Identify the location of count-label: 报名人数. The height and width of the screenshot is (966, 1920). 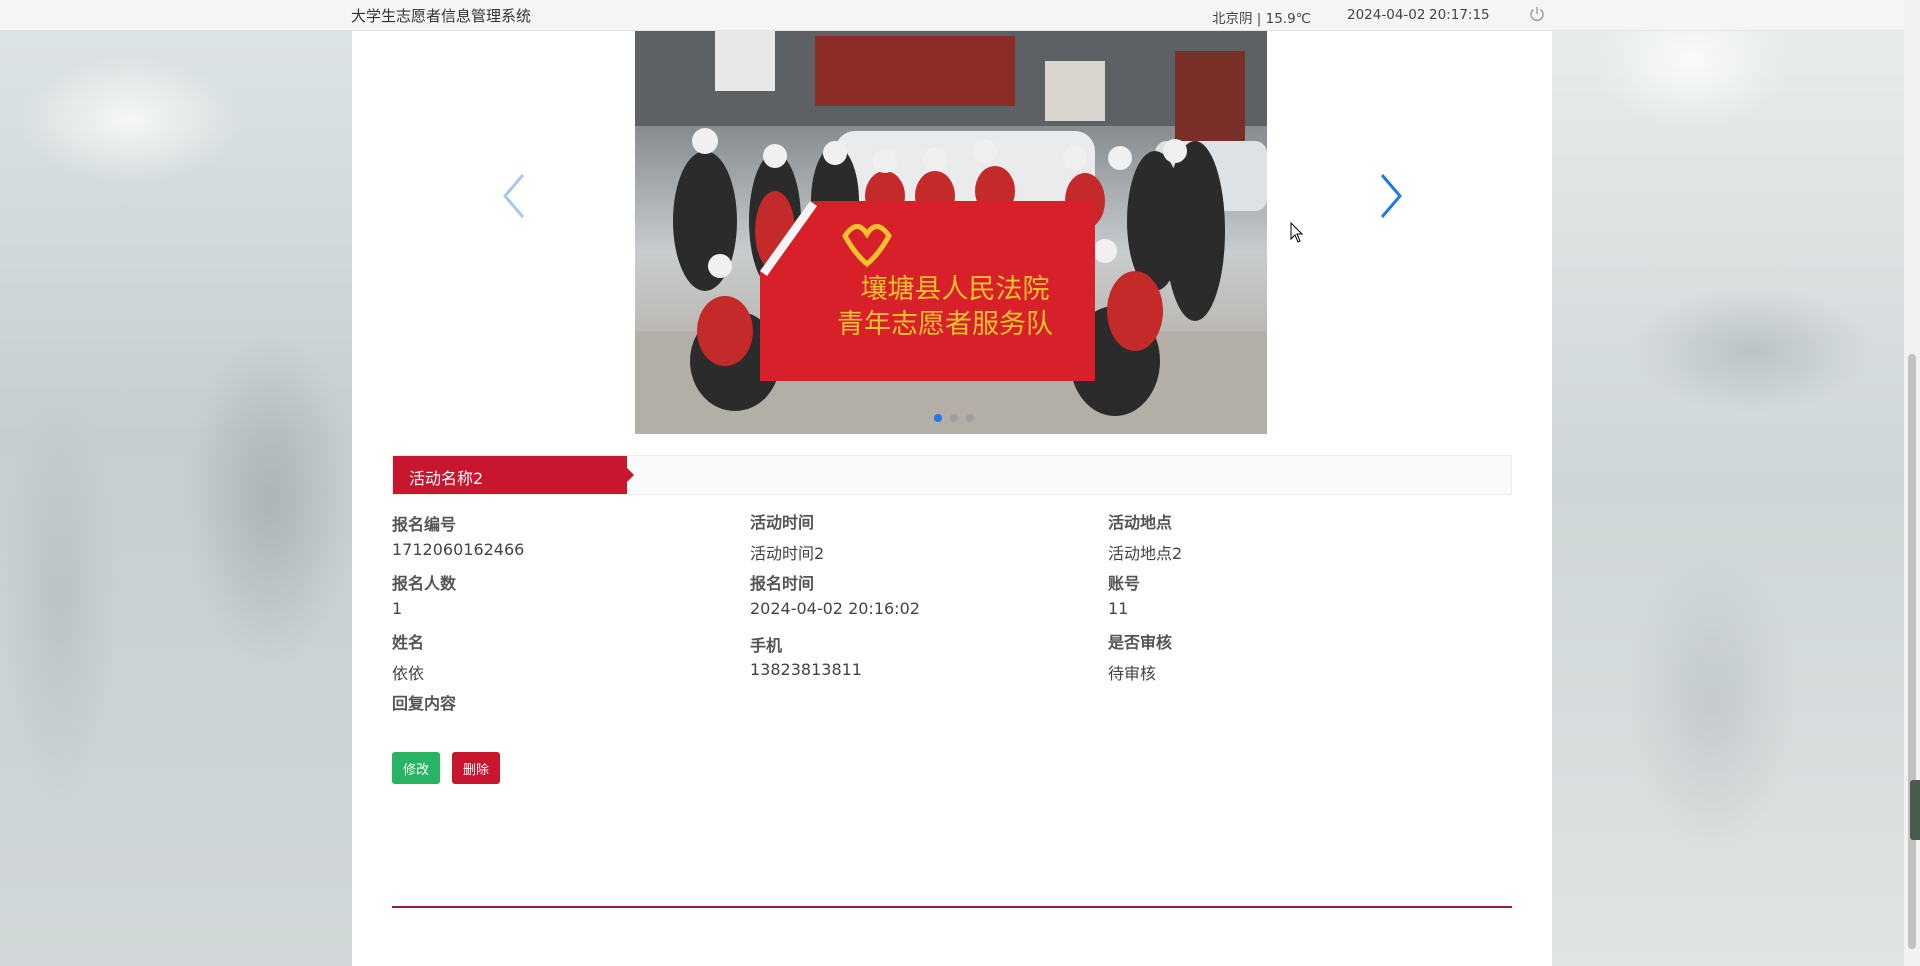
(424, 583).